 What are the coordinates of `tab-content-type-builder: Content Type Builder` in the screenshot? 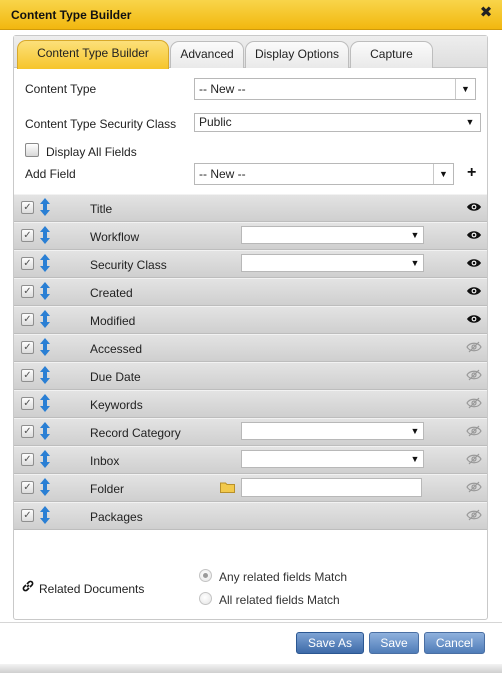 It's located at (93, 54).